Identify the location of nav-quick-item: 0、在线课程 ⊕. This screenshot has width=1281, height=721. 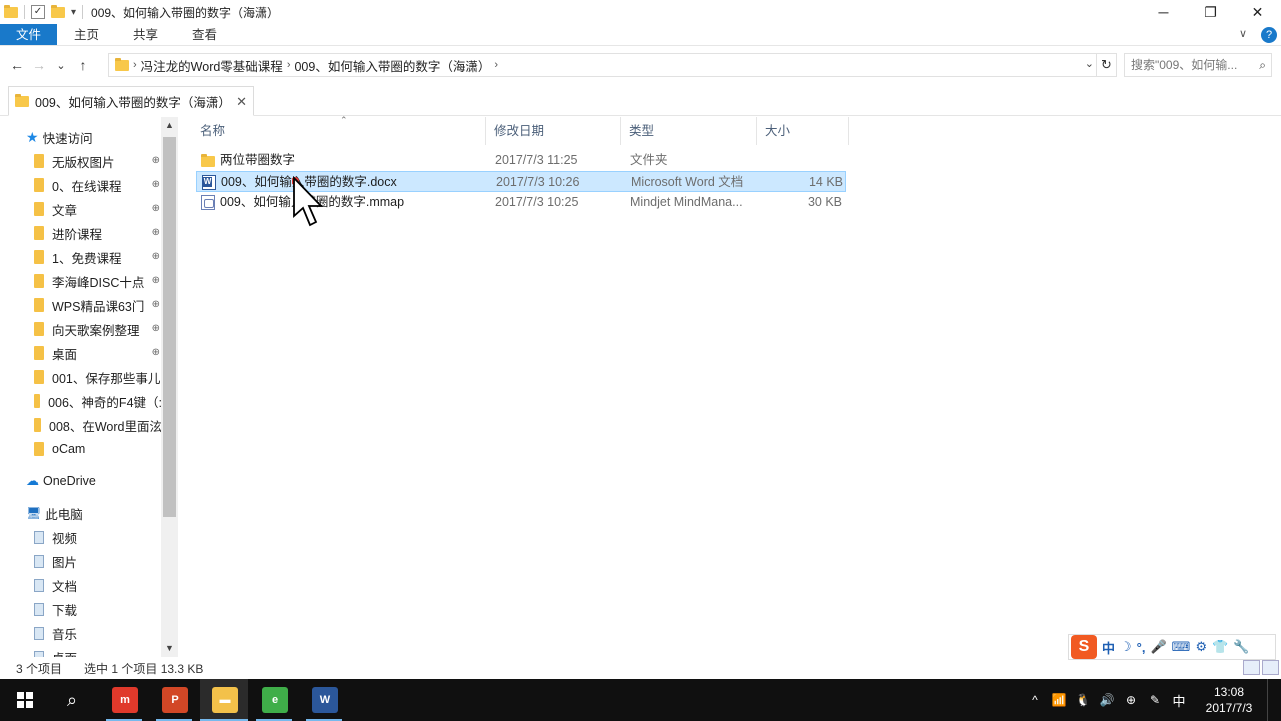
(98, 185).